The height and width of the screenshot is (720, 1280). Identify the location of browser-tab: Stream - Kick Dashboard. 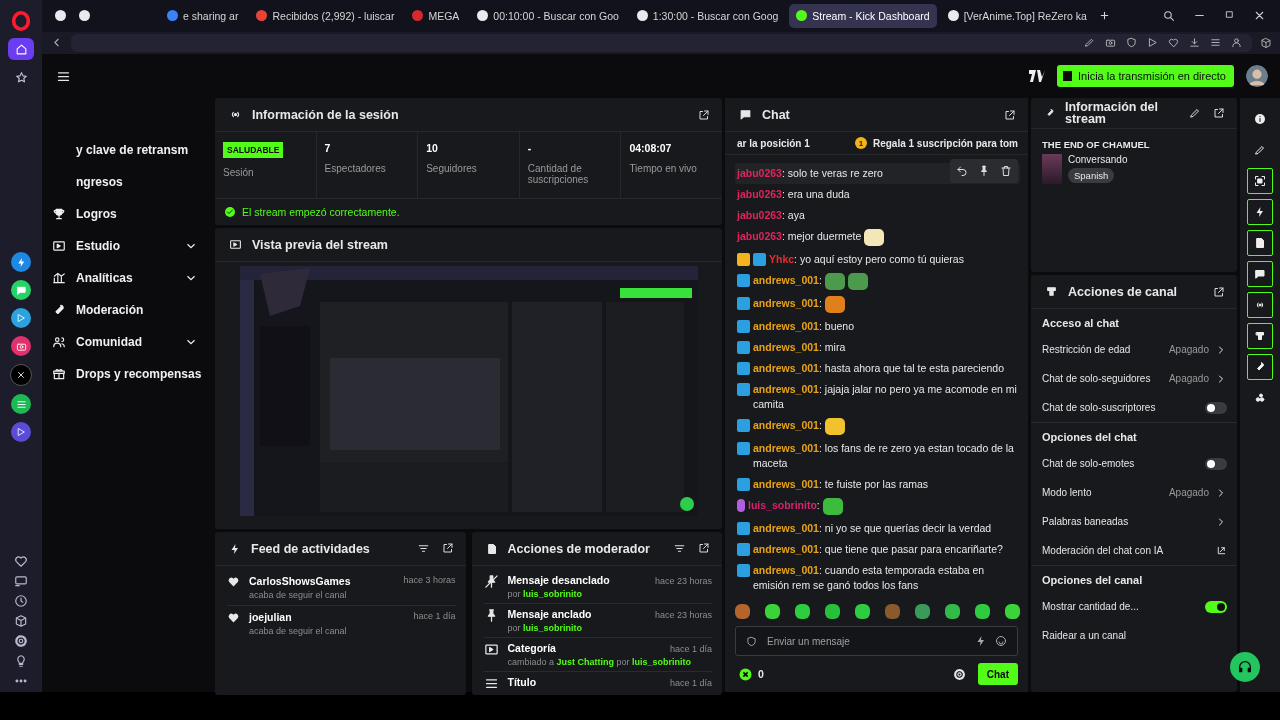
(863, 15).